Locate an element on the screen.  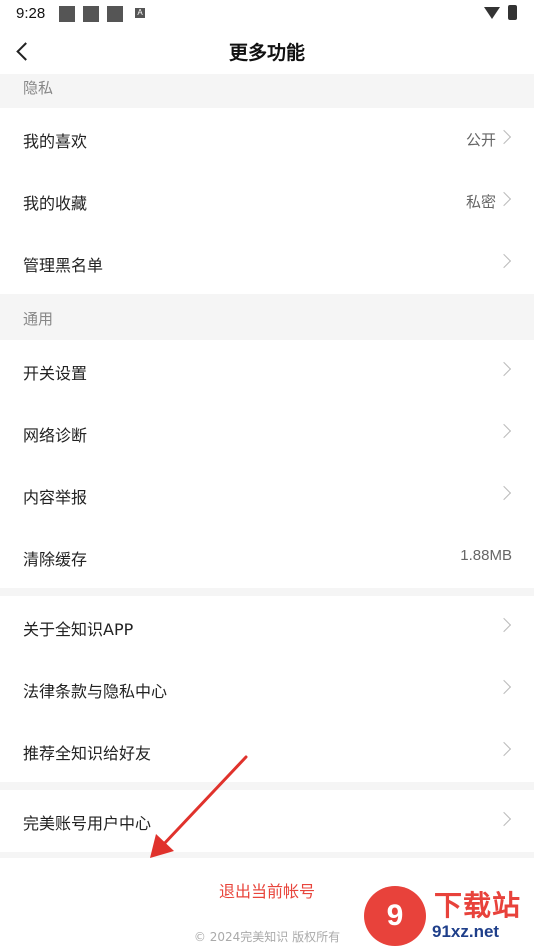
account-group: 完美账号用户中心 is located at coordinates (267, 821).